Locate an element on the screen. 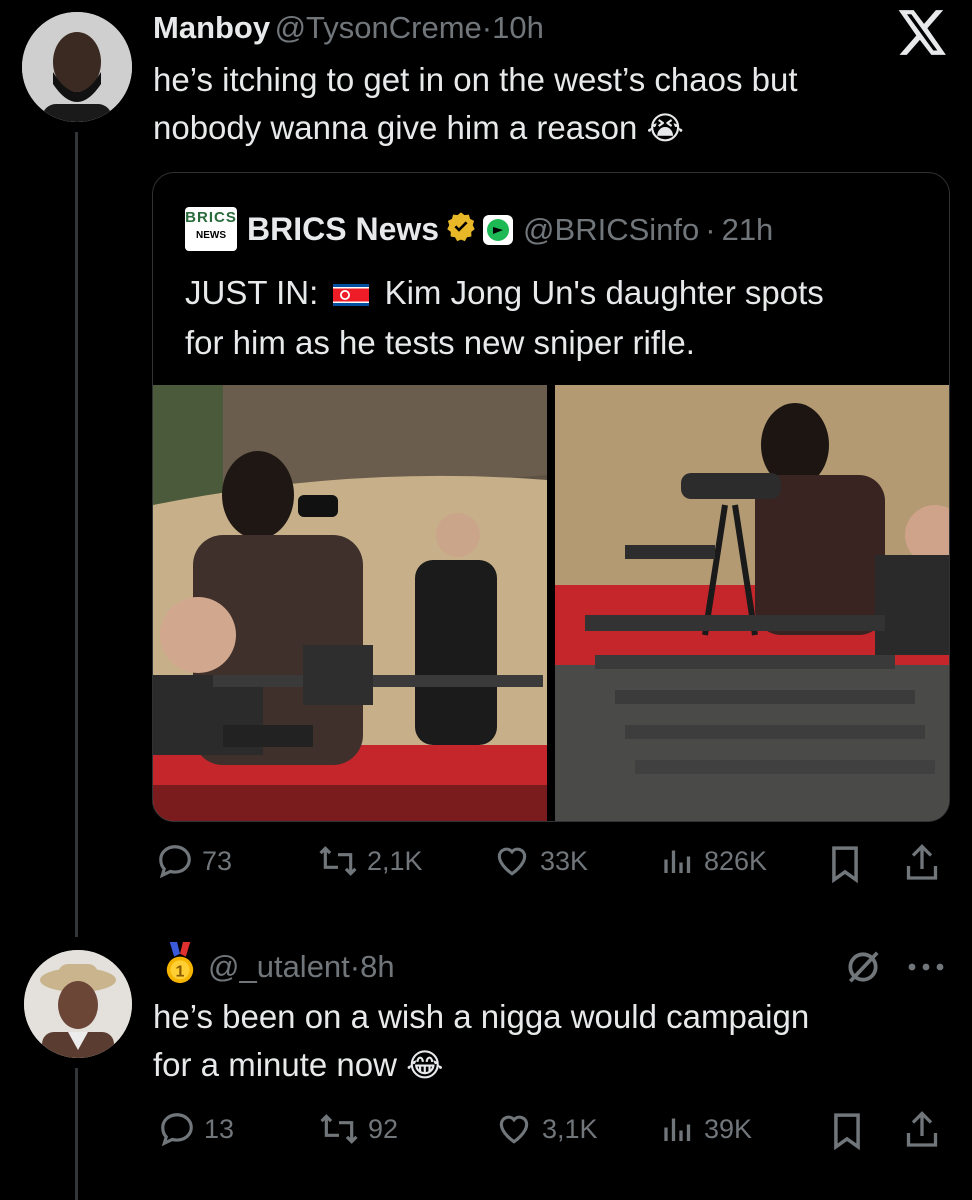 The width and height of the screenshot is (972, 1200). reply-handle: @_utalent is located at coordinates (279, 967).